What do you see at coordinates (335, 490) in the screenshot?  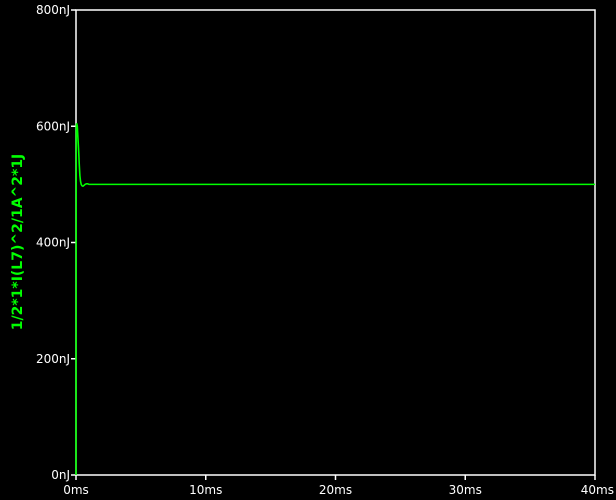 I see `x-tick-label: 20ms` at bounding box center [335, 490].